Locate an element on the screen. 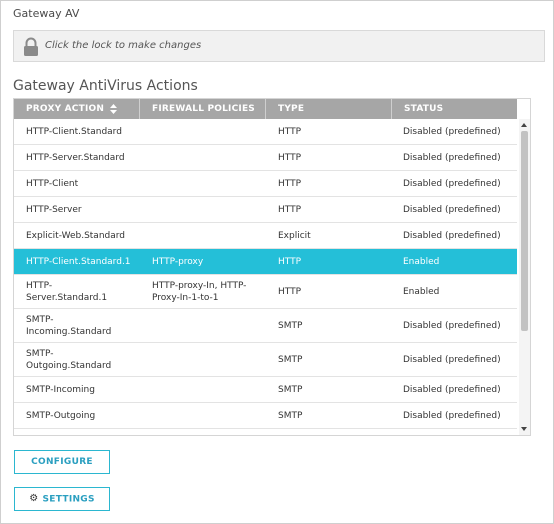 Image resolution: width=554 pixels, height=524 pixels. column-header-status: STATUS is located at coordinates (454, 109).